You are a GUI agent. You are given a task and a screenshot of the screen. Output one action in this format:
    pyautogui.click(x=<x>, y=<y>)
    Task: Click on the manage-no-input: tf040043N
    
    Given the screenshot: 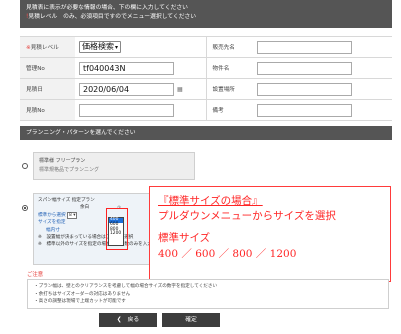 What is the action you would take?
    pyautogui.click(x=126, y=68)
    